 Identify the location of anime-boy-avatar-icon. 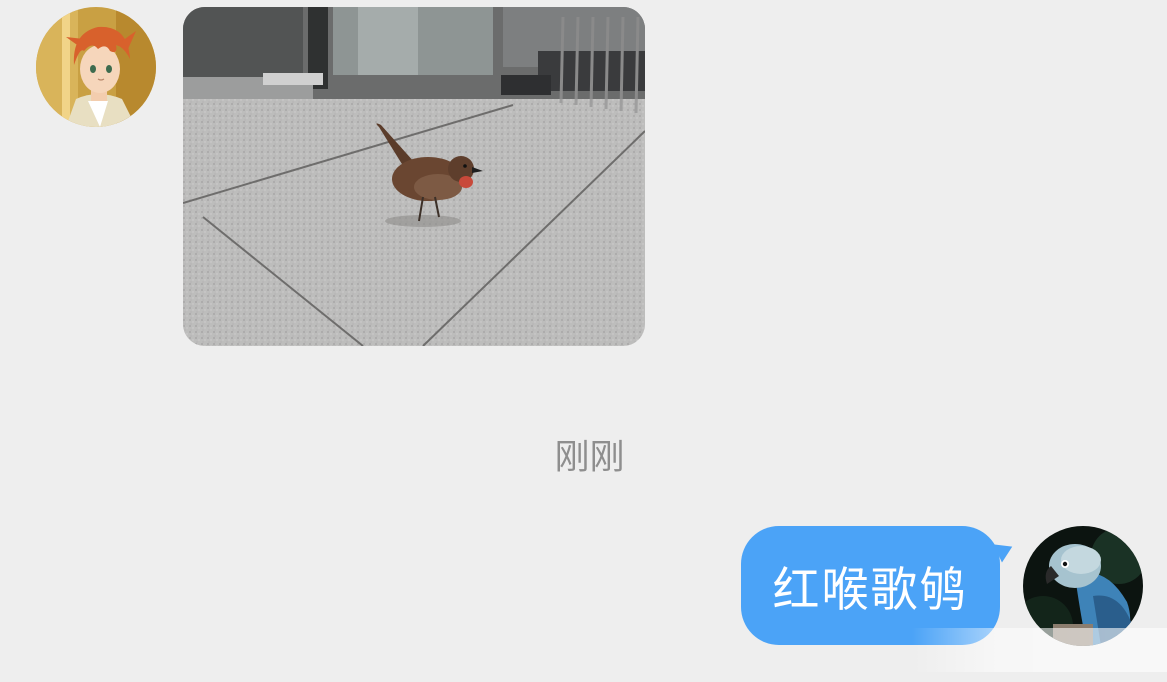
(96, 67).